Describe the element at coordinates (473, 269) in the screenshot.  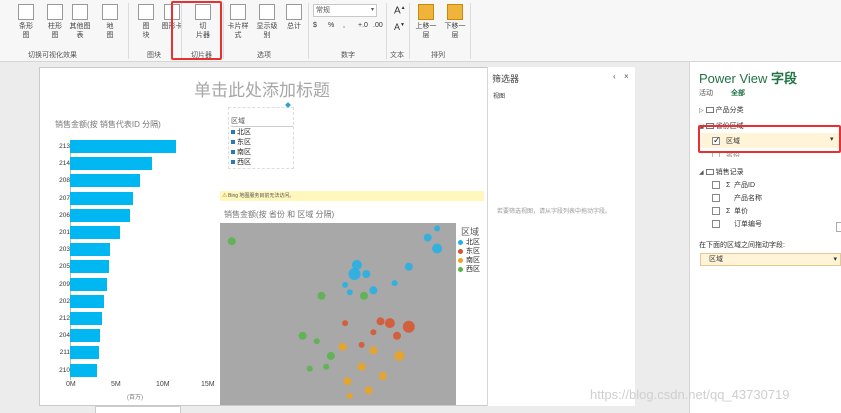
I see `legend-label: 西区` at that location.